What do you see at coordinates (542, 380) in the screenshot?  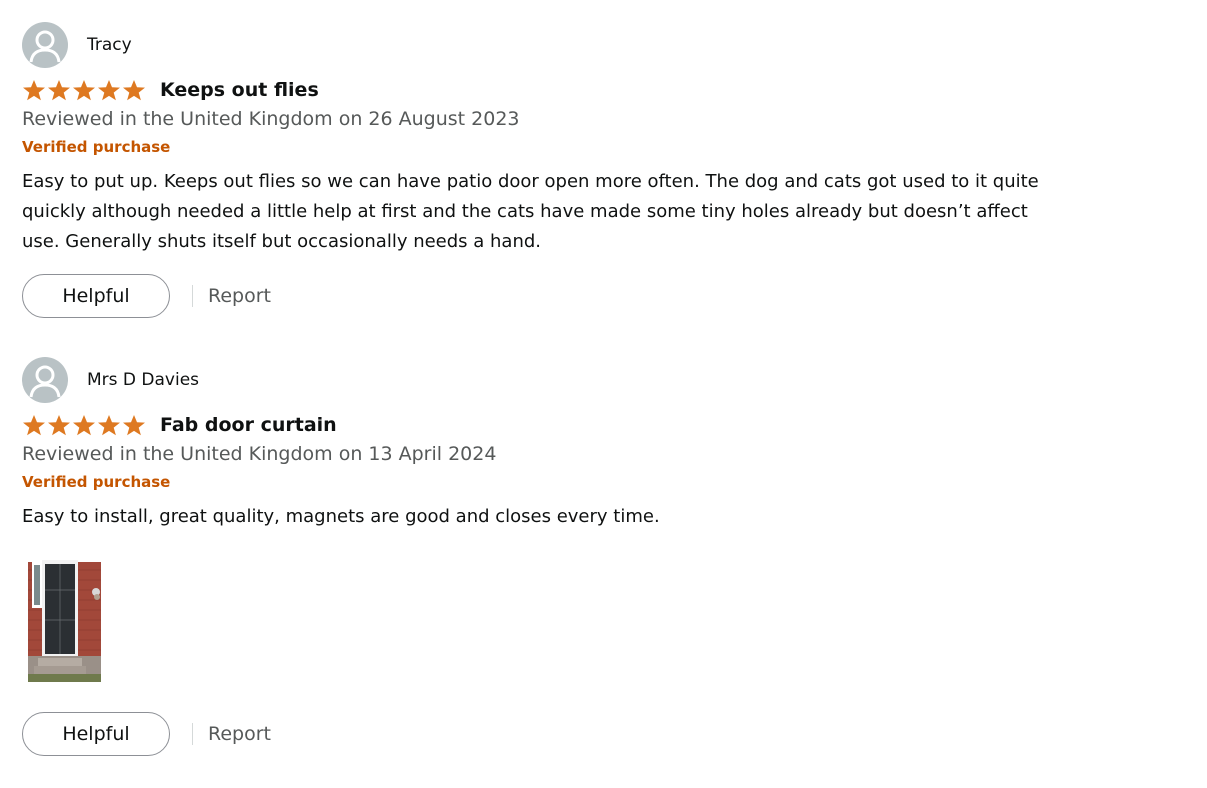 I see `reviewer-profile: Mrs D Davies` at bounding box center [542, 380].